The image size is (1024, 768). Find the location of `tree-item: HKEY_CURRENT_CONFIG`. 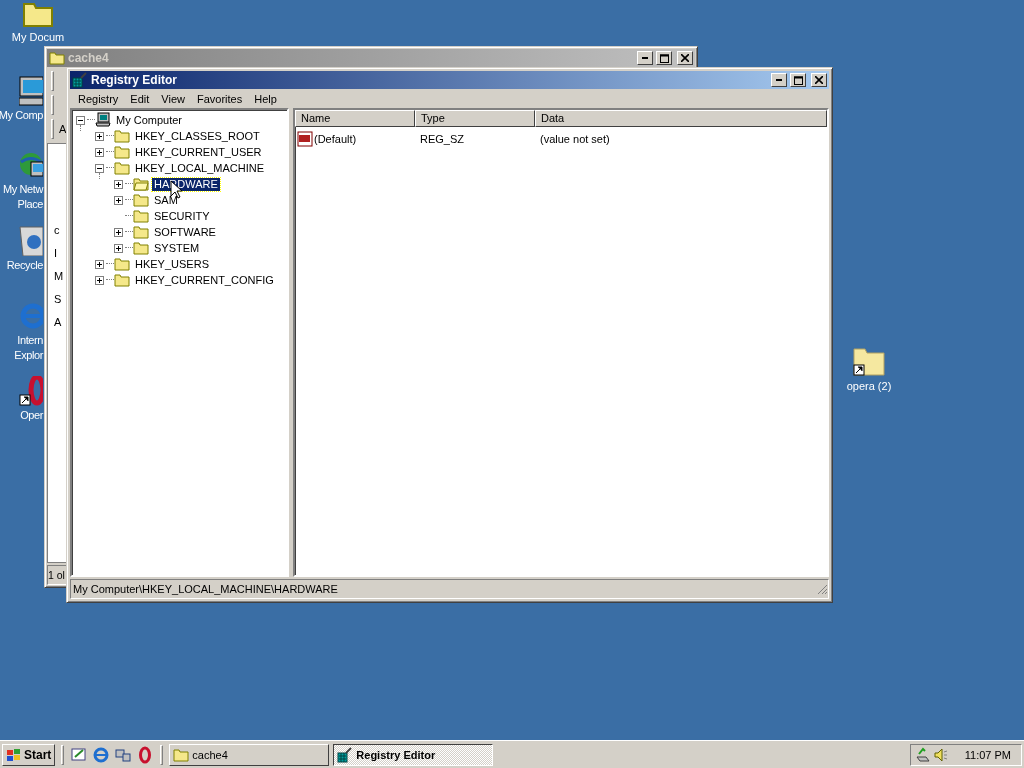

tree-item: HKEY_CURRENT_CONFIG is located at coordinates (204, 280).